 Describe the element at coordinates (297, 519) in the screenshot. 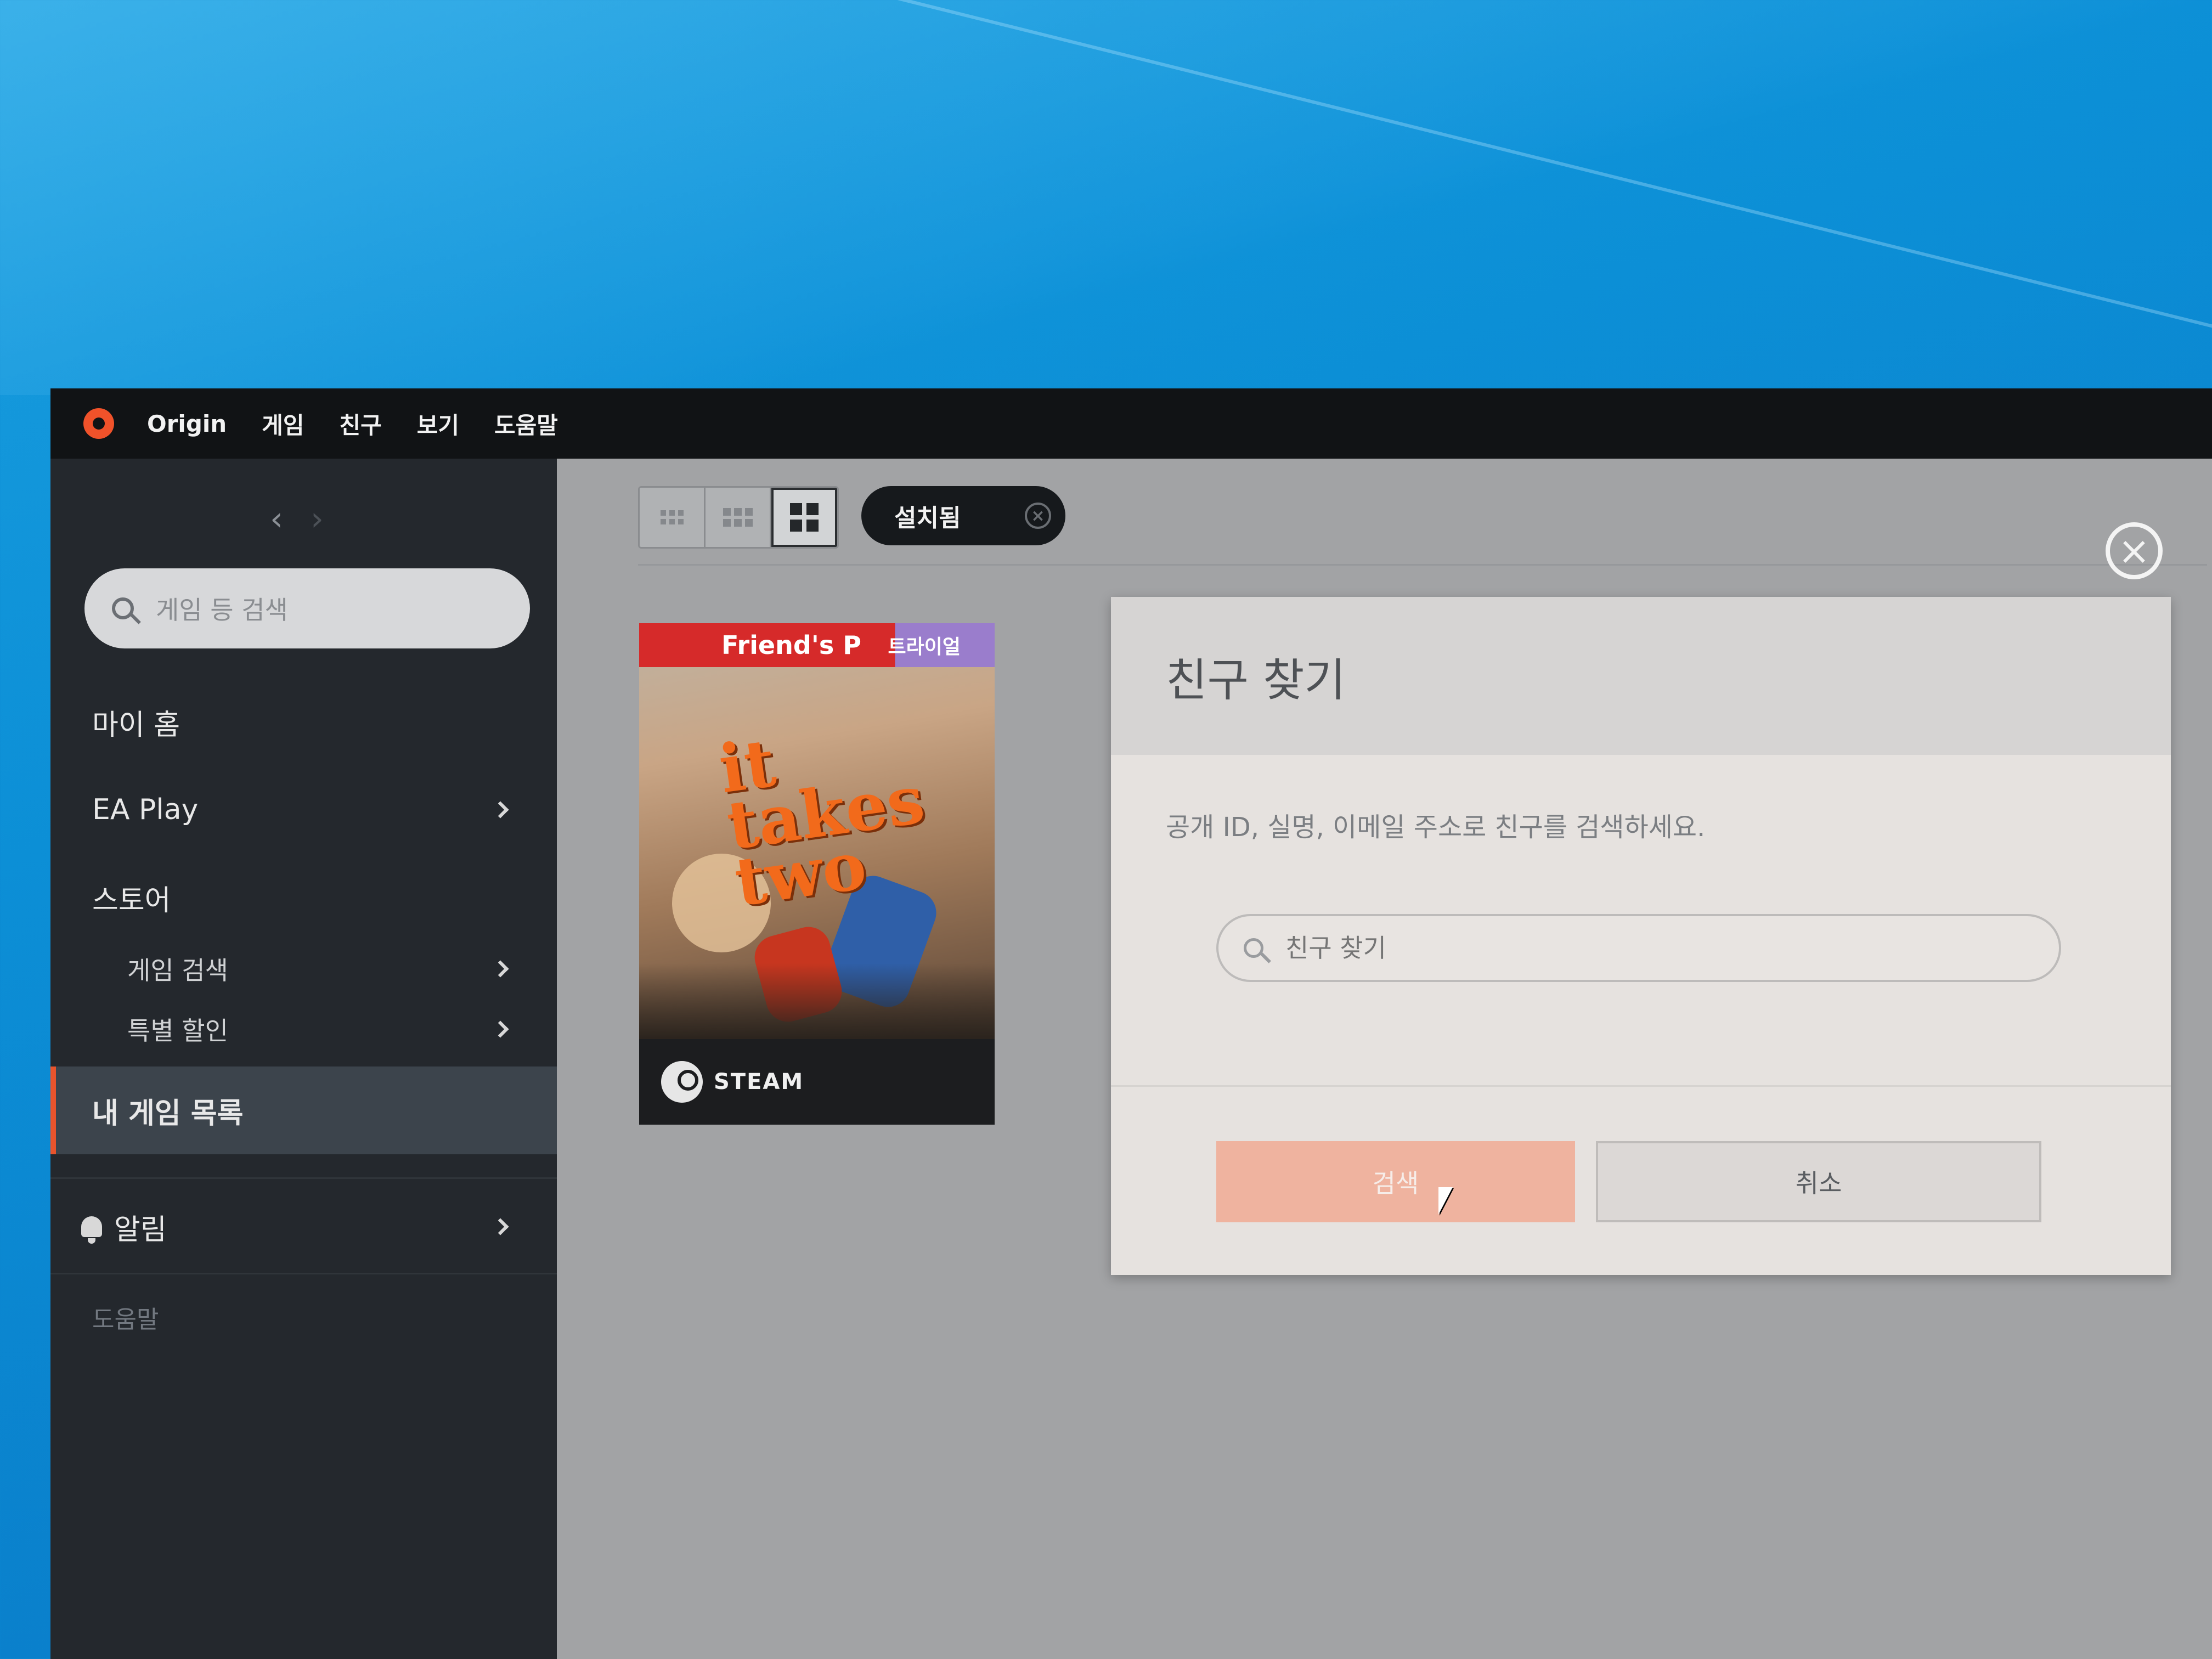

I see `nav-arrows: ‹ ›` at that location.